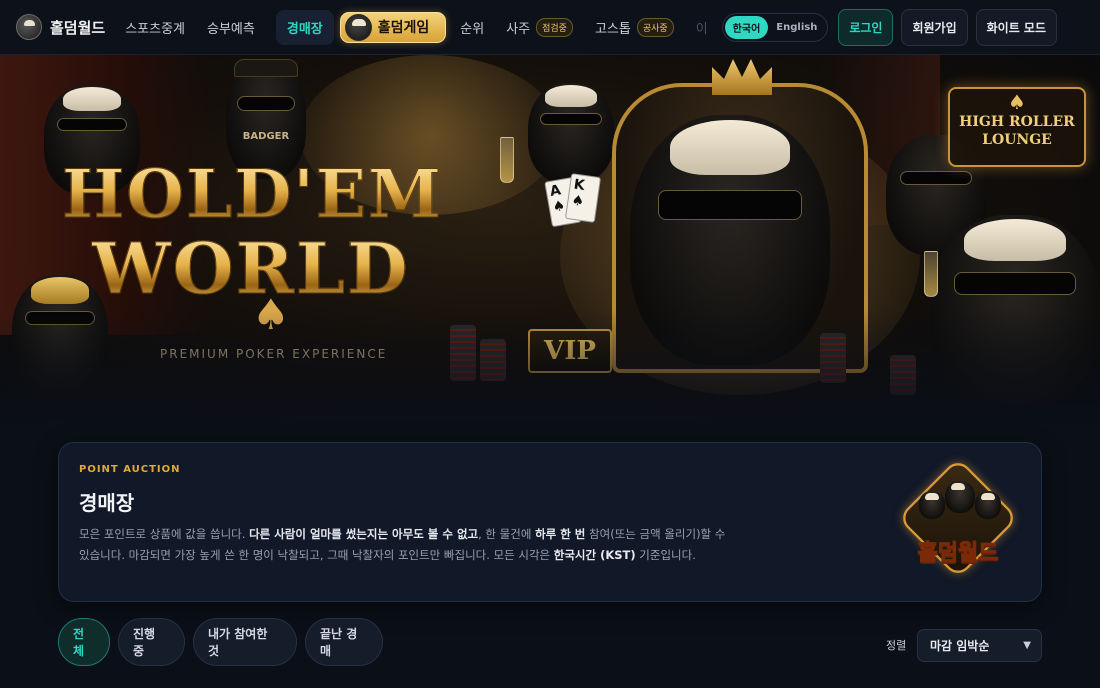 The height and width of the screenshot is (688, 1100). I want to click on nav-item-saju-label: 사주, so click(518, 29).